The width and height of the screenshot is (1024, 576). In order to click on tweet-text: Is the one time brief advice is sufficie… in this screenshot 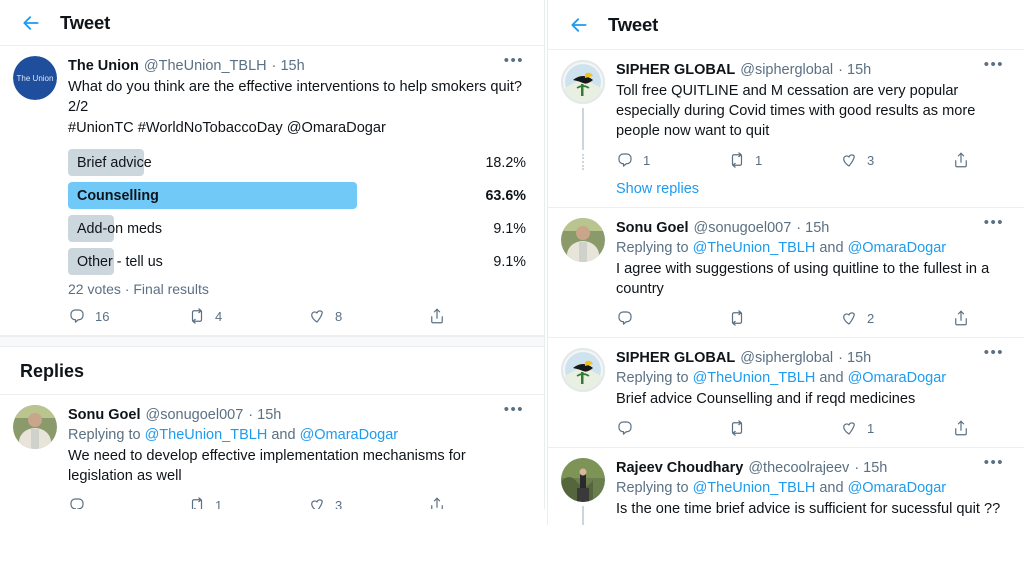, I will do `click(808, 509)`.